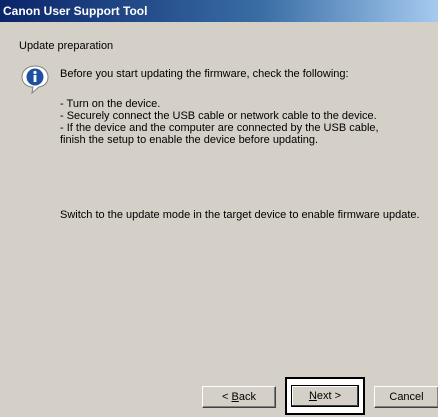  Describe the element at coordinates (219, 11) in the screenshot. I see `window-title-bar: Canon User Support Tool` at that location.